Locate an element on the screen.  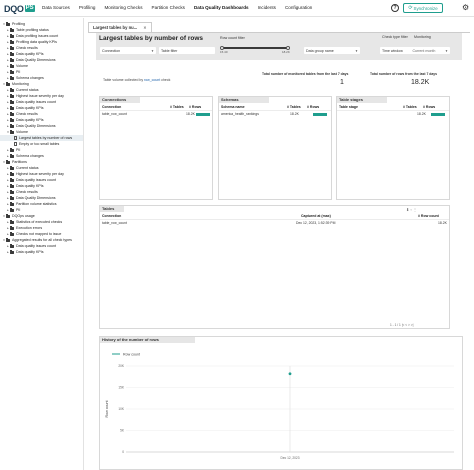
y-tick-label: 5K is located at coordinates (122, 431).